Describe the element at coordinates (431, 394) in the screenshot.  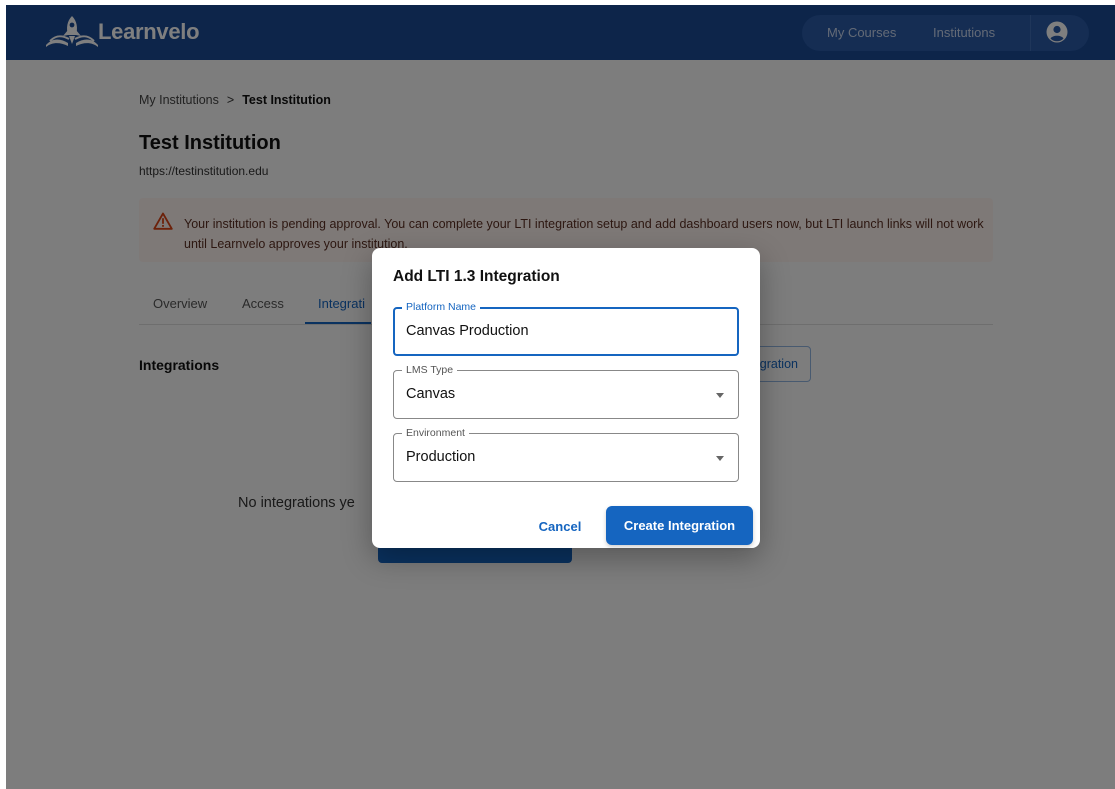
I see `lms-type-value: Canvas` at that location.